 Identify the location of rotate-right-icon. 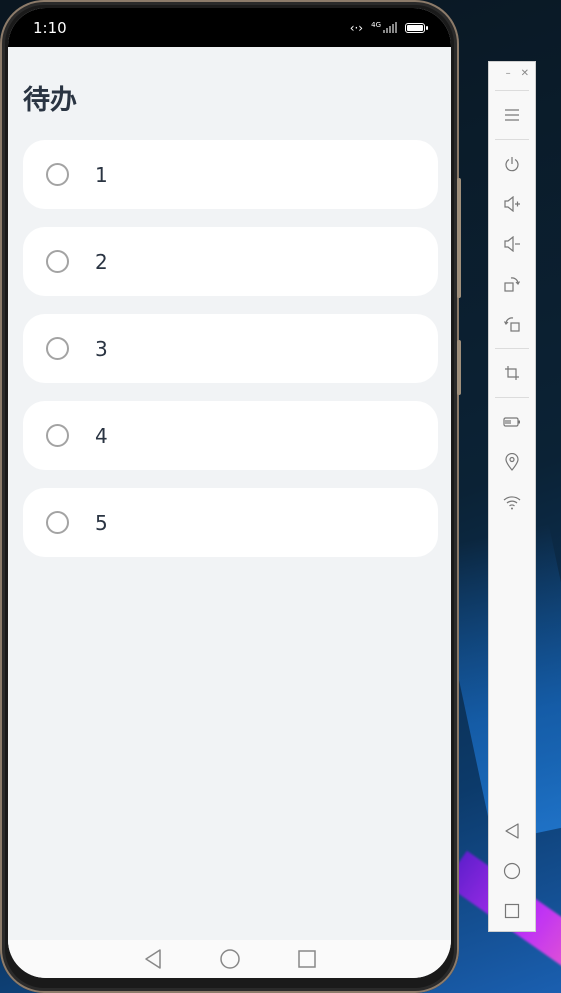
(512, 284).